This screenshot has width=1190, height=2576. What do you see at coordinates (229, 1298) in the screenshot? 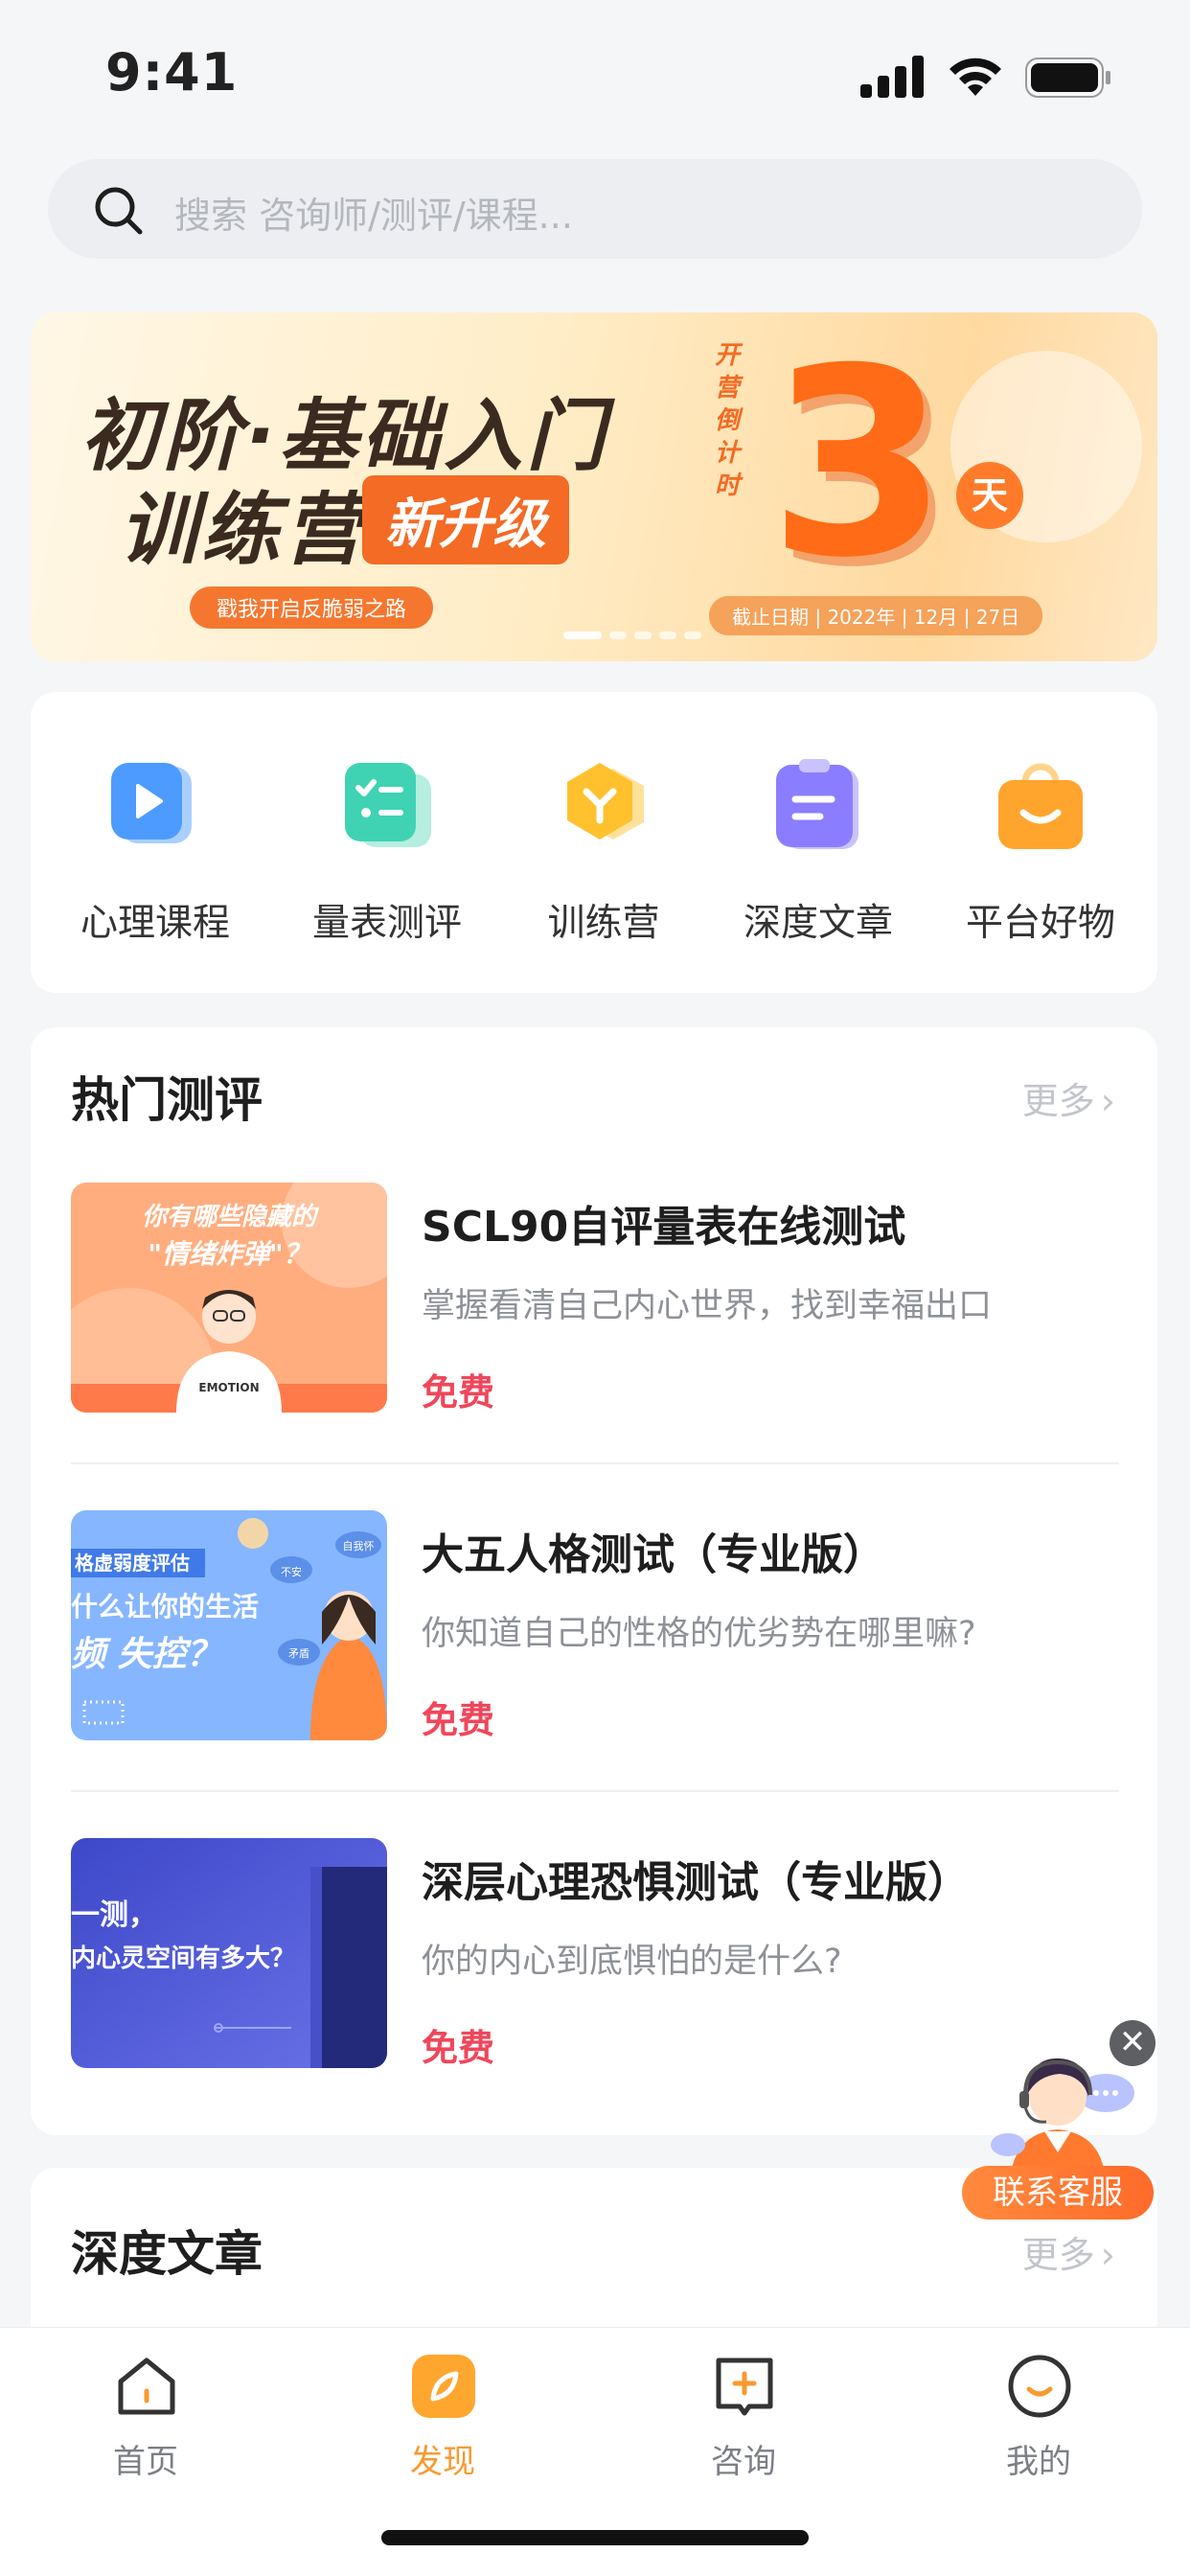
I see `test-thumbnail-emotion: 你有哪些隐藏的 "情绪炸弹"？ EMOTION` at bounding box center [229, 1298].